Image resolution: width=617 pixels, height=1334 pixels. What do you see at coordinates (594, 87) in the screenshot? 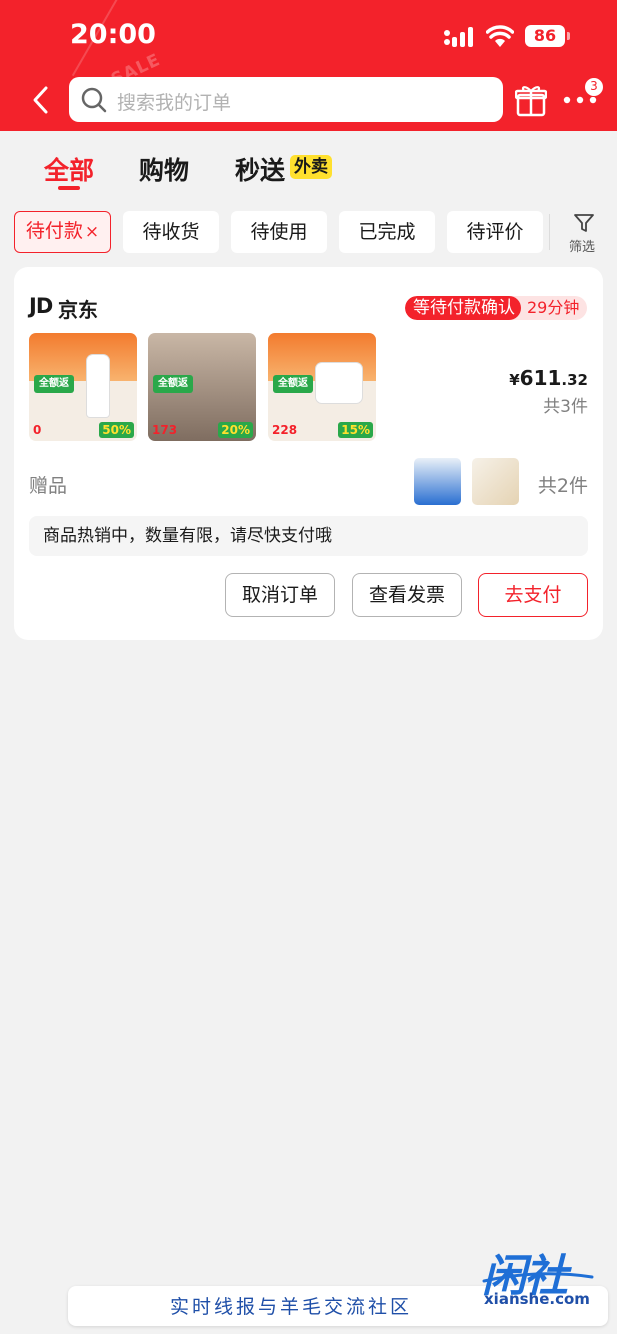
I see `message-count-badge: 3` at bounding box center [594, 87].